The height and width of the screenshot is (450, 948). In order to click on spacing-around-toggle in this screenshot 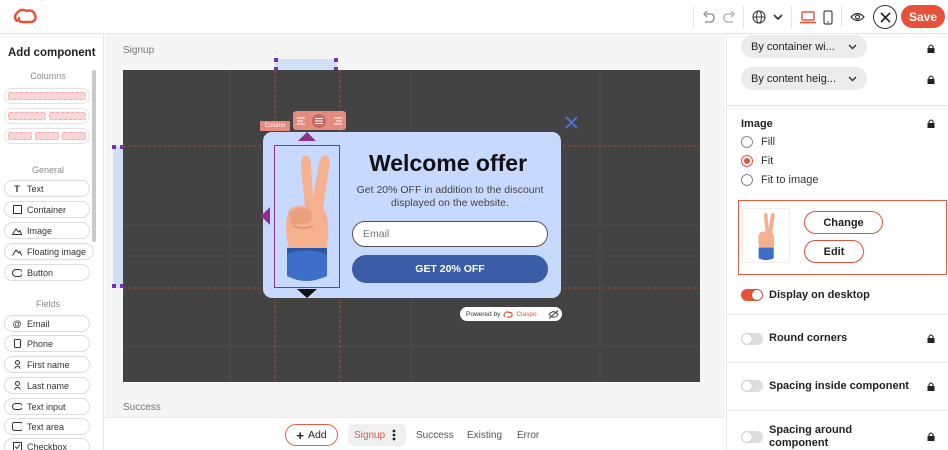, I will do `click(752, 437)`.